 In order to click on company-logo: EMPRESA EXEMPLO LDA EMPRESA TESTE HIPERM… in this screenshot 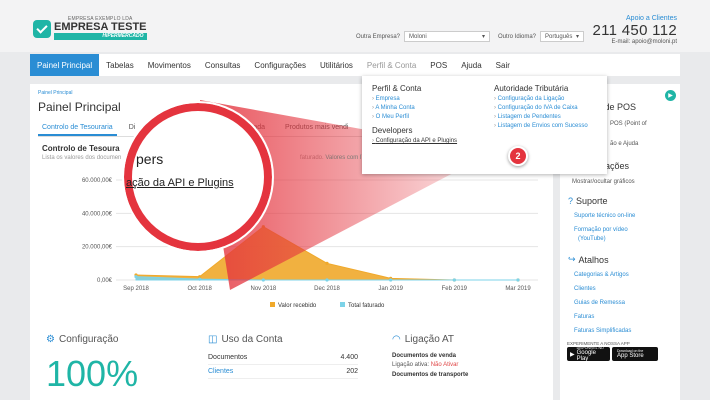, I will do `click(90, 28)`.